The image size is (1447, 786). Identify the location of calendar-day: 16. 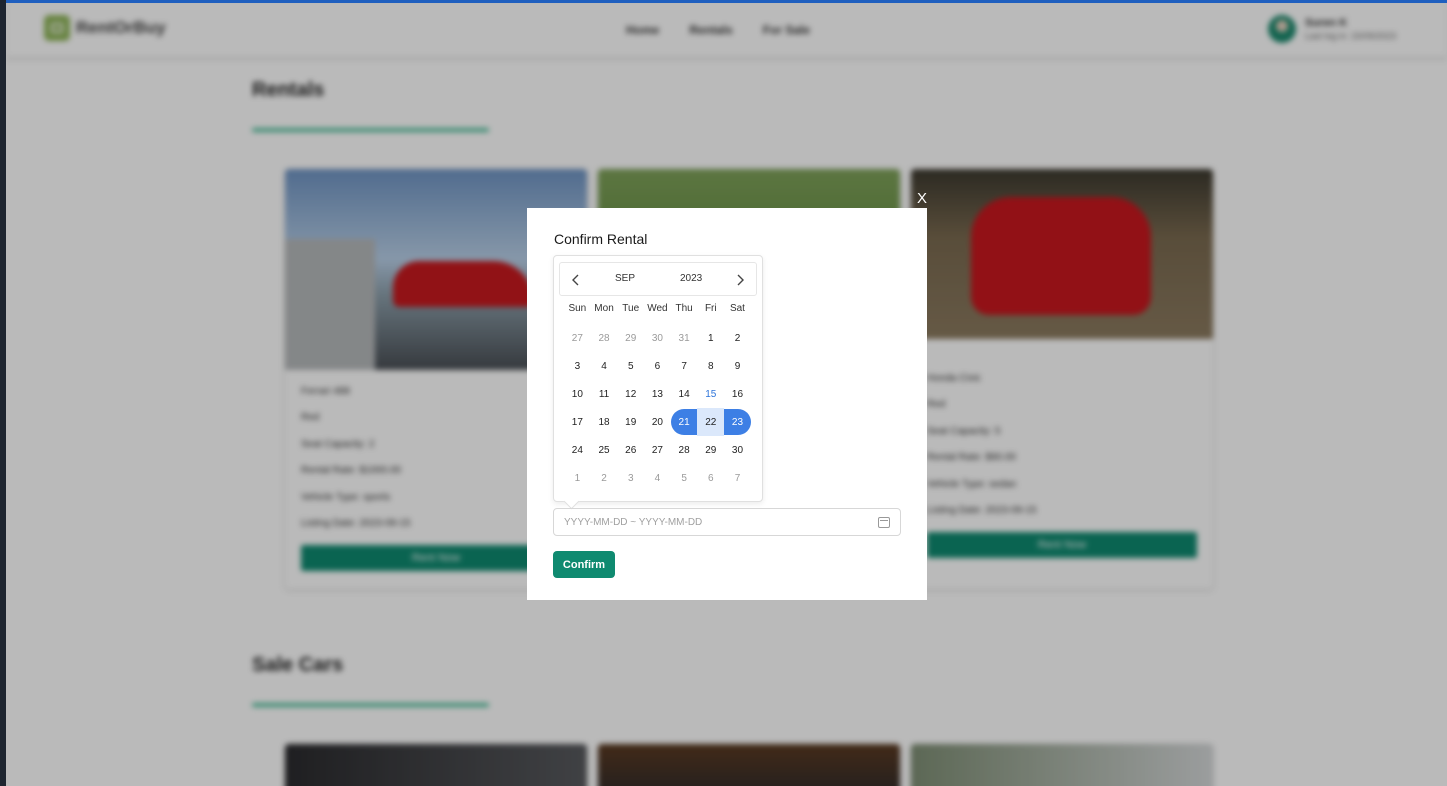
(737, 394).